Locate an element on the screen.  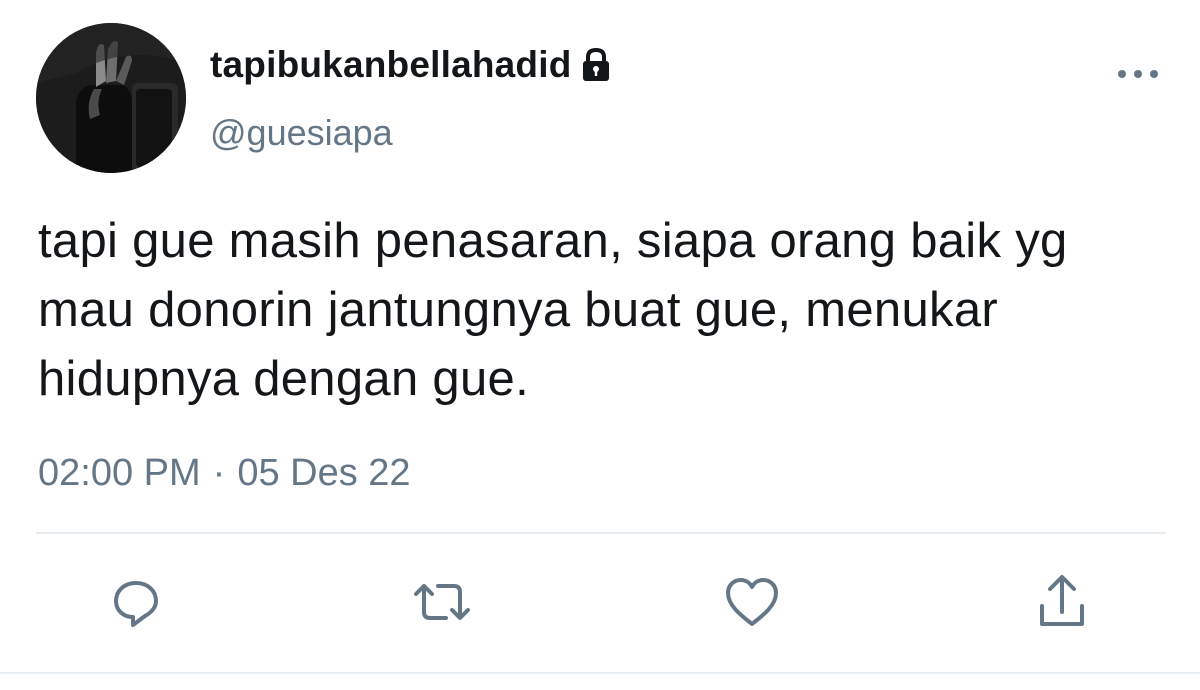
more-icon is located at coordinates (1138, 74).